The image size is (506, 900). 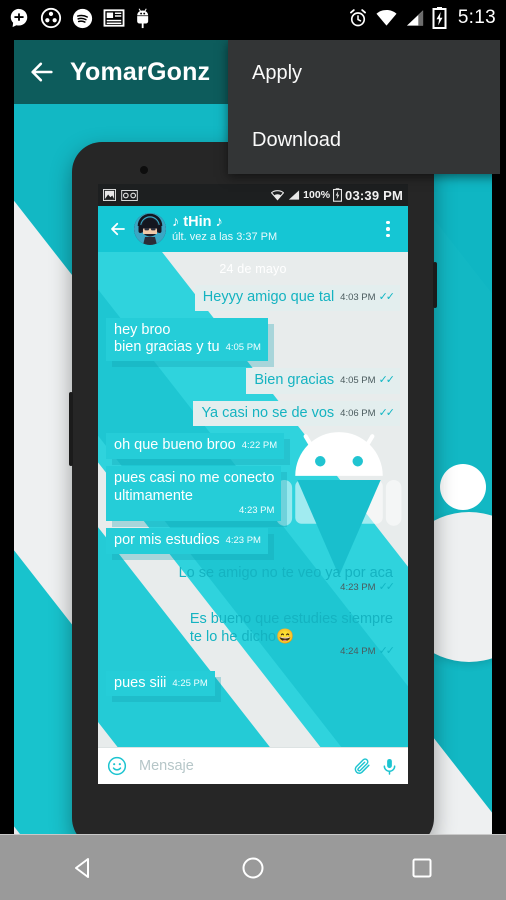 I want to click on paperclip-icon, so click(x=362, y=766).